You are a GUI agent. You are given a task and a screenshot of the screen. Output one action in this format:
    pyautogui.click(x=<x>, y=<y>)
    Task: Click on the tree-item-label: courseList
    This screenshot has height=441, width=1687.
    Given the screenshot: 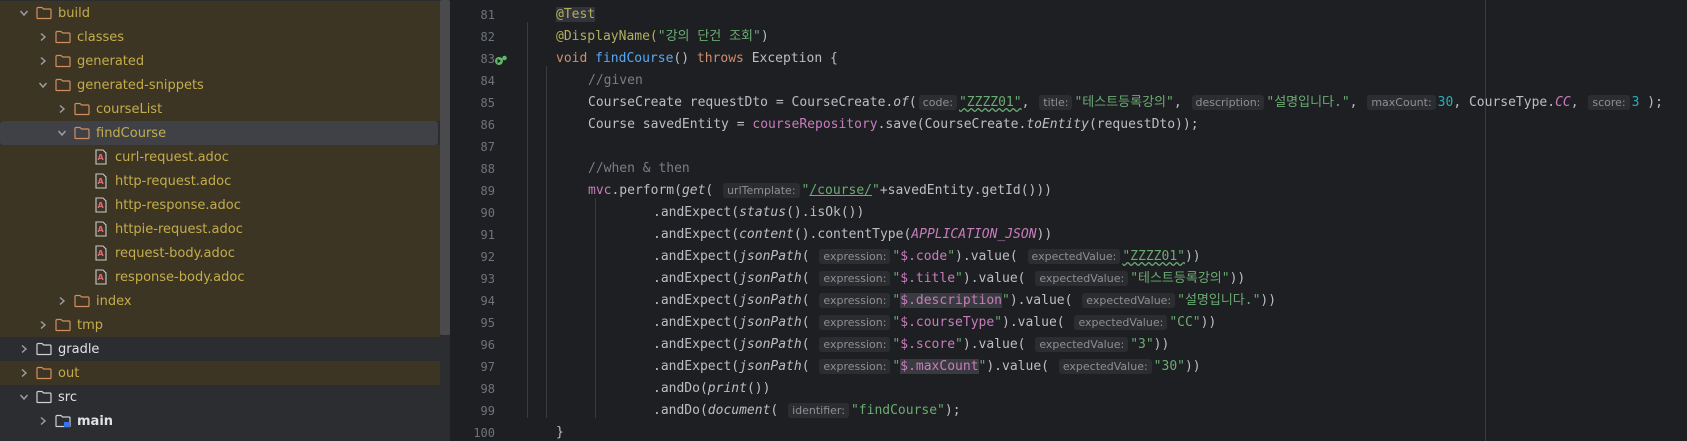 What is the action you would take?
    pyautogui.click(x=129, y=109)
    